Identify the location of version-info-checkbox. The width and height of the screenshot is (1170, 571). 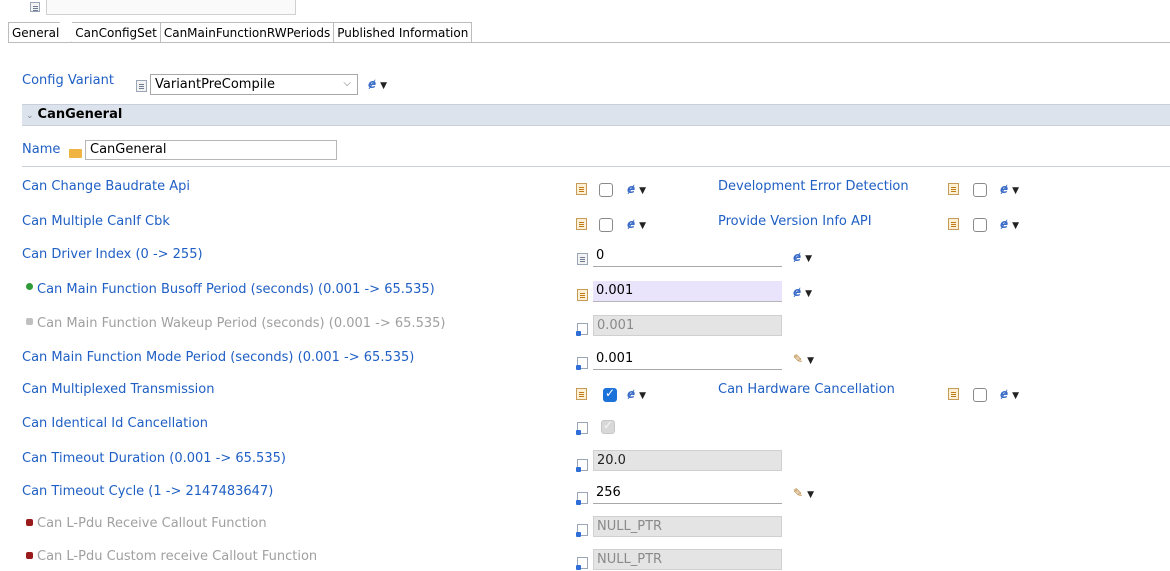
(980, 225).